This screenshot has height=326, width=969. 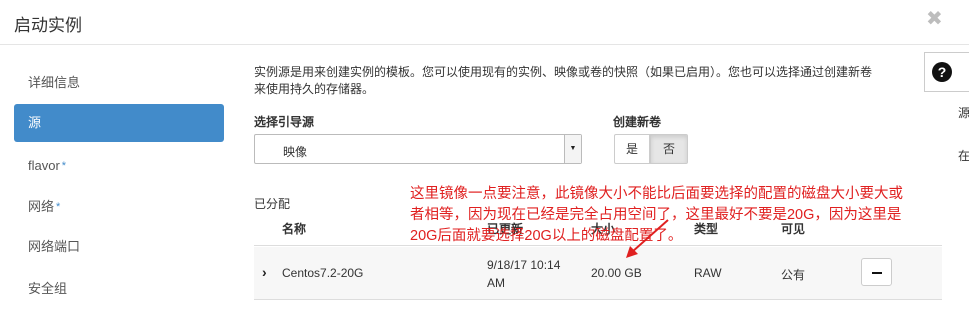 I want to click on annotation-arrow, so click(x=647, y=238).